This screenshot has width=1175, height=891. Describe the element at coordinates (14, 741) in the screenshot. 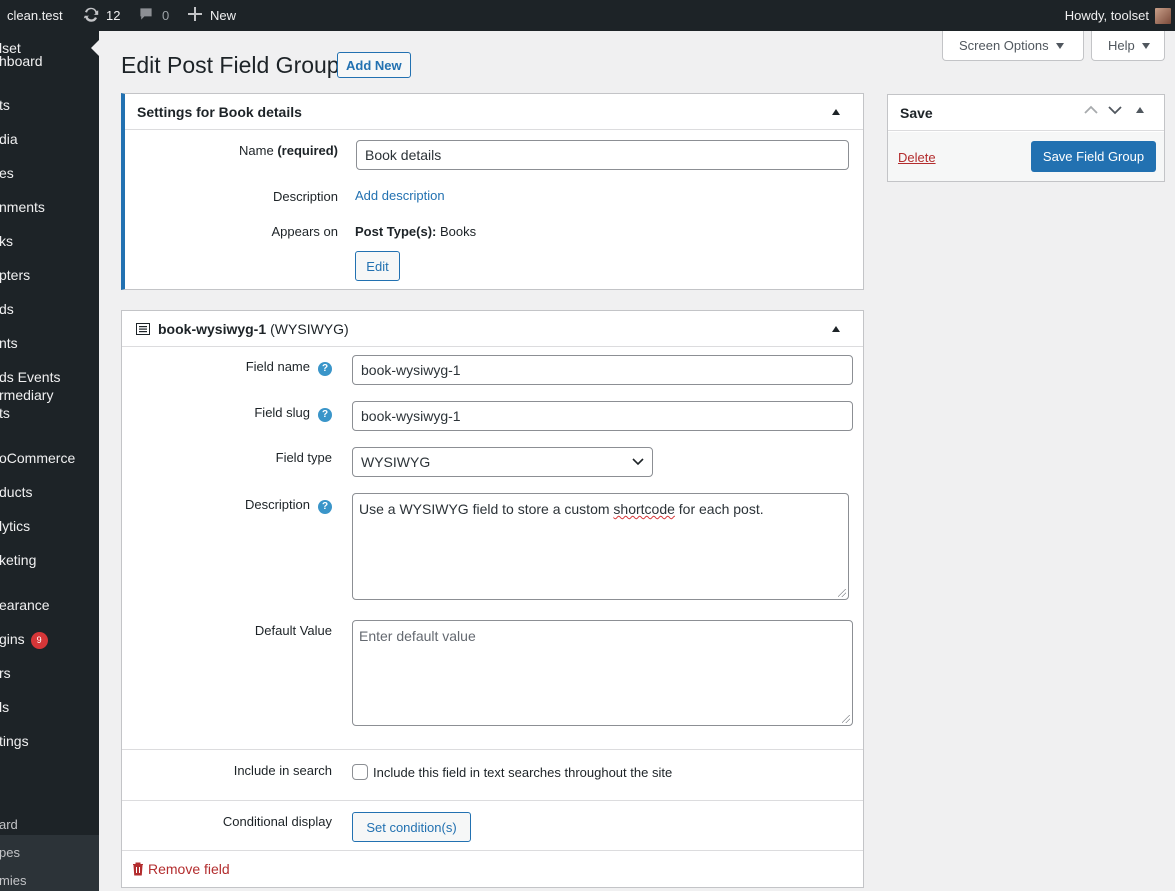

I see `menu-item-settings: tings` at that location.